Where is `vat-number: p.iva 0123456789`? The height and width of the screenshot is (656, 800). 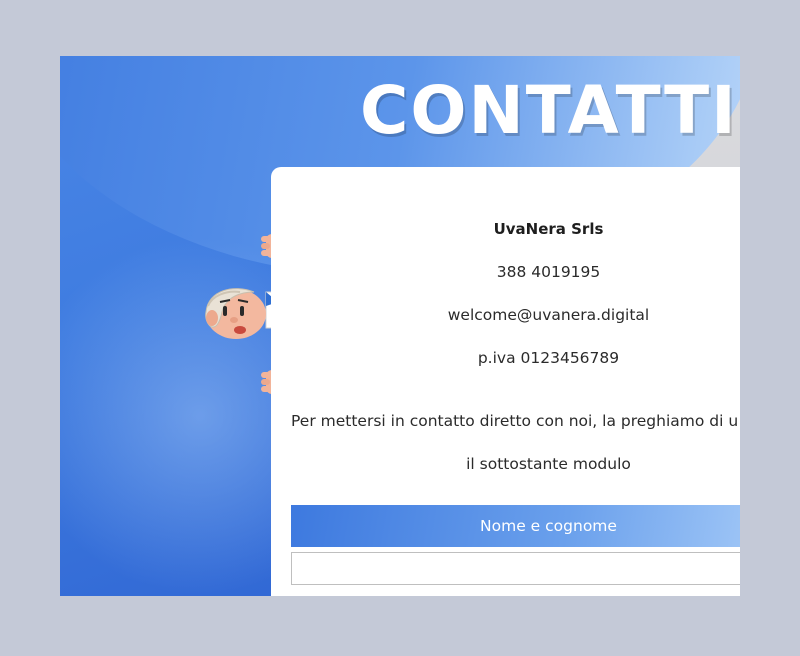 vat-number: p.iva 0123456789 is located at coordinates (548, 358).